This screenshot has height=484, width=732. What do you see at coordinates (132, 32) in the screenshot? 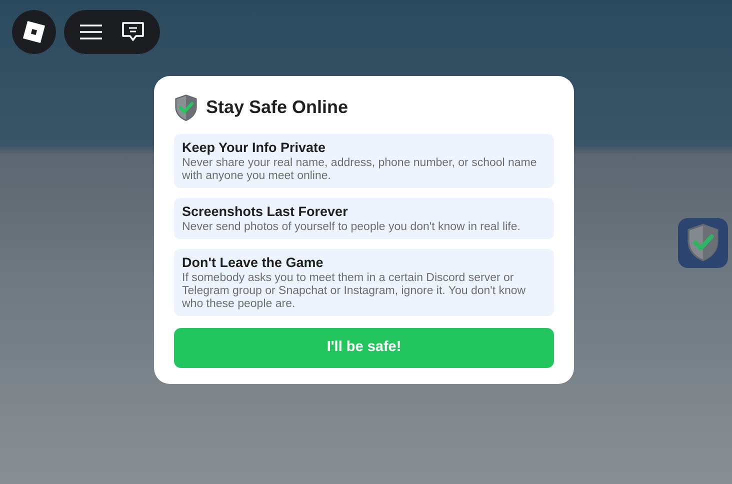
I see `chat-icon` at bounding box center [132, 32].